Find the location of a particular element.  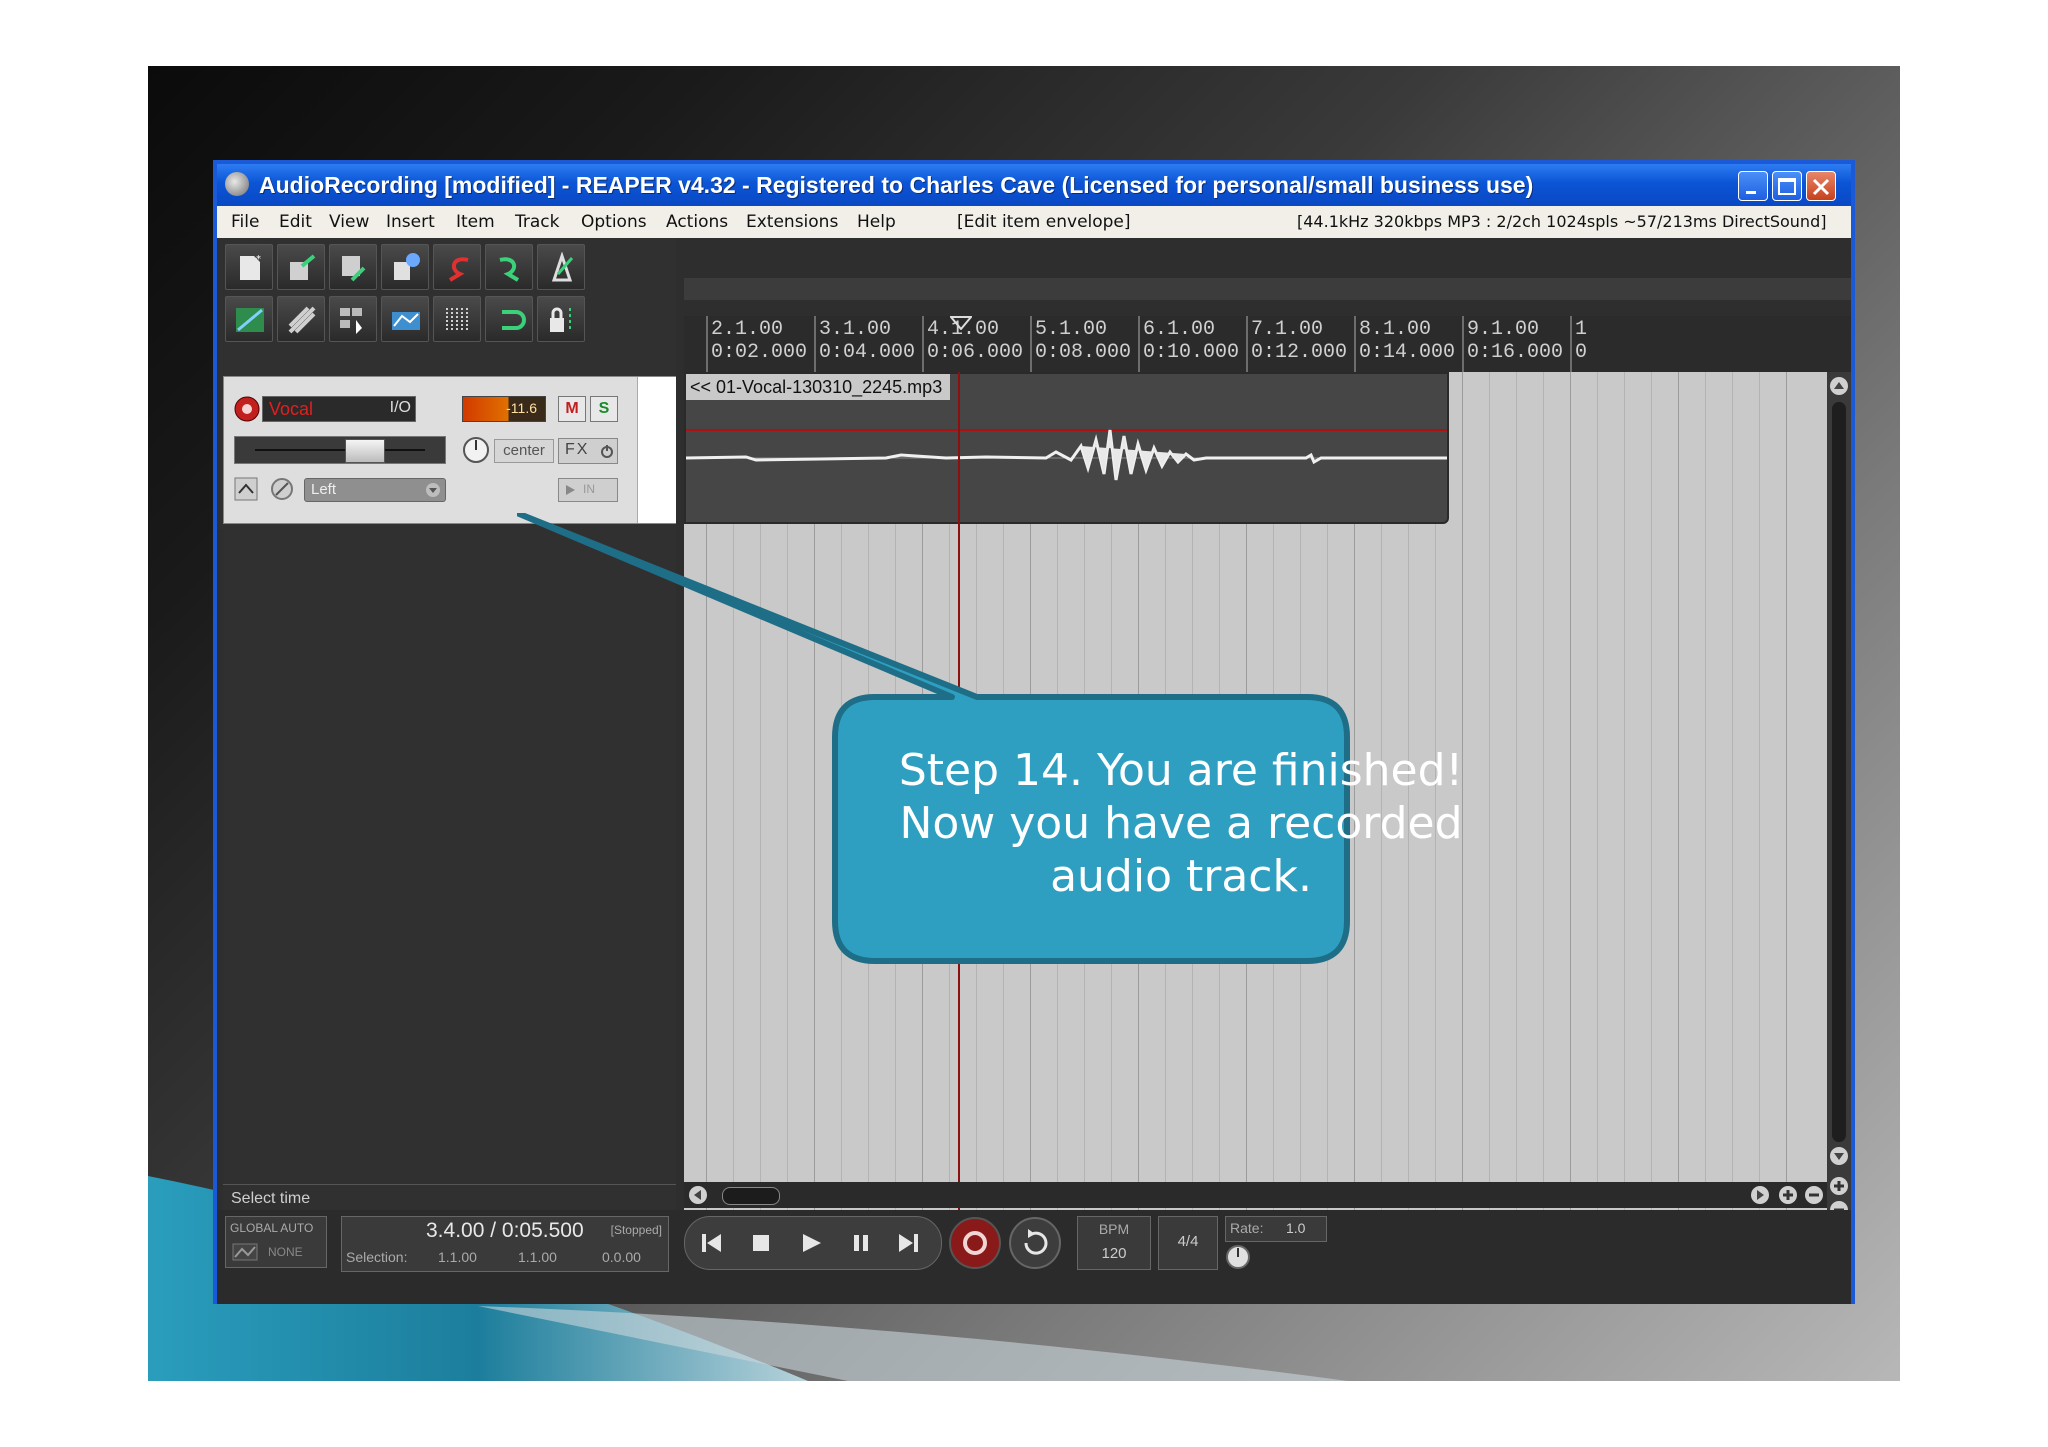

automation-icon is located at coordinates (245, 1252).